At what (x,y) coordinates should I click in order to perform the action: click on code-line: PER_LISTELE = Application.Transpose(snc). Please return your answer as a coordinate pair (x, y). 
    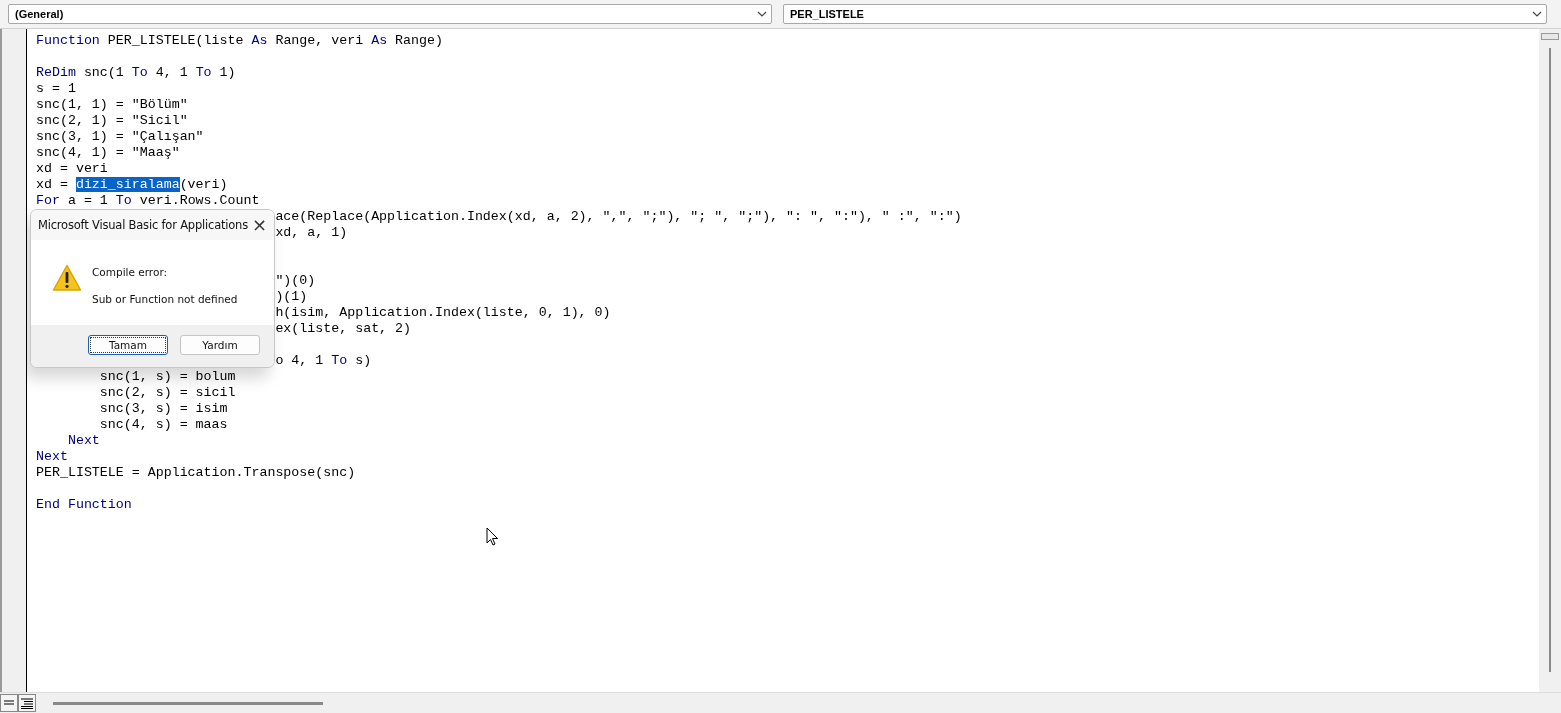
    Looking at the image, I should click on (196, 473).